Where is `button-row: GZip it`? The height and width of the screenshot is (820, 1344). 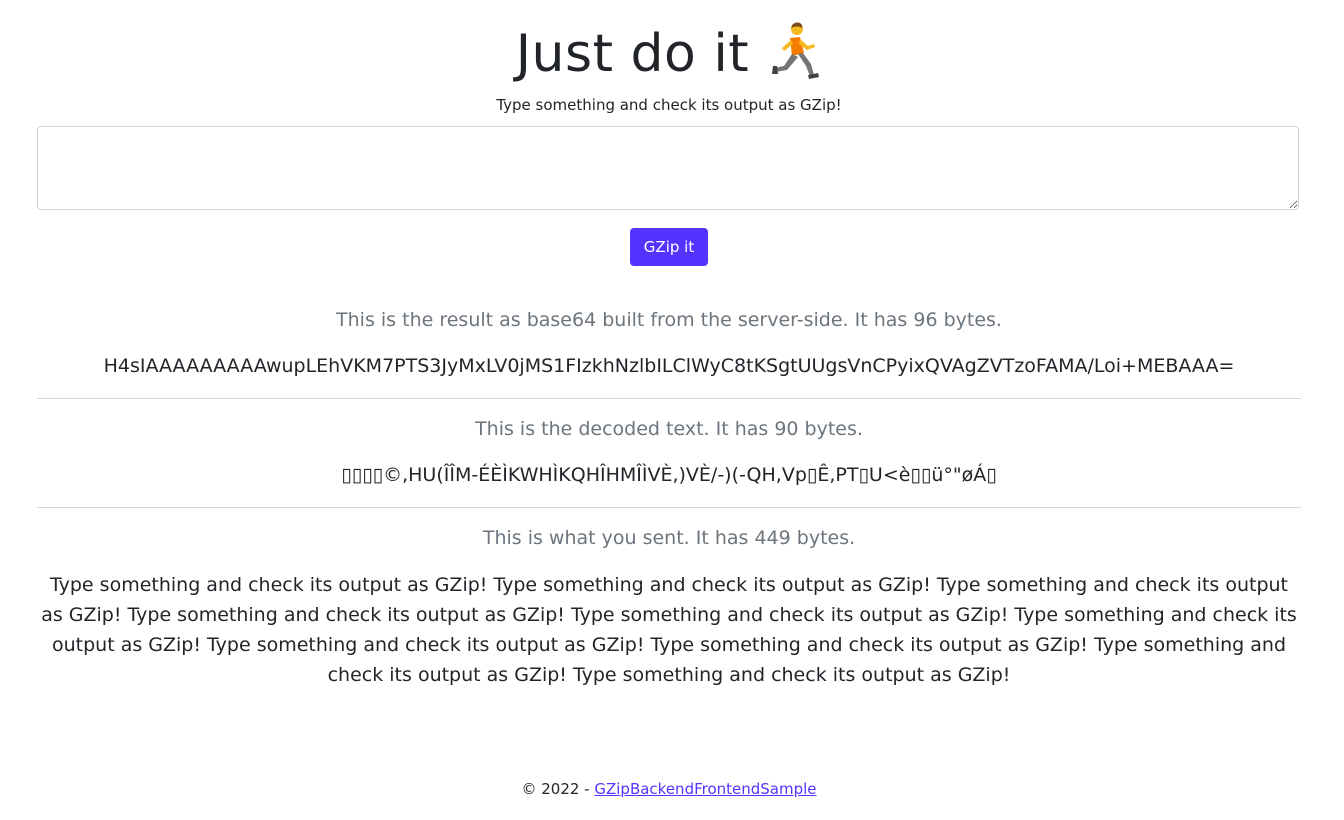
button-row: GZip it is located at coordinates (669, 247).